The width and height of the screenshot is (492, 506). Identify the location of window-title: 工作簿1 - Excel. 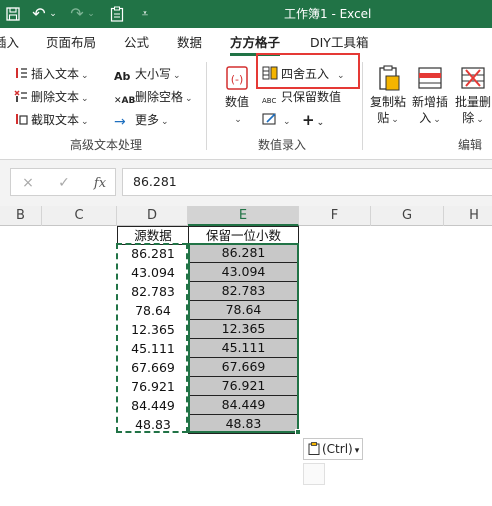
(328, 14).